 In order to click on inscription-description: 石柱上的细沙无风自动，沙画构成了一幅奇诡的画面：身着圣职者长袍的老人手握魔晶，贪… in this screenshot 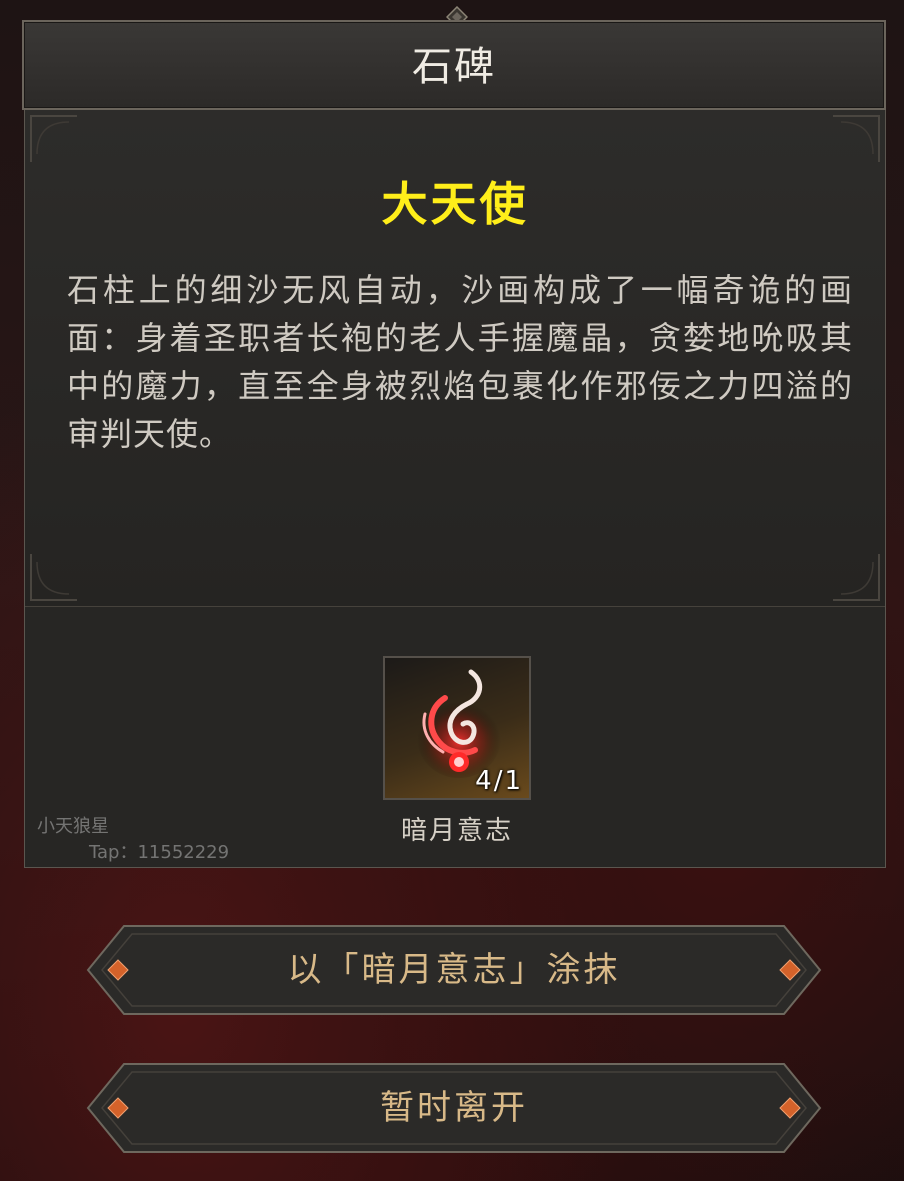, I will do `click(460, 362)`.